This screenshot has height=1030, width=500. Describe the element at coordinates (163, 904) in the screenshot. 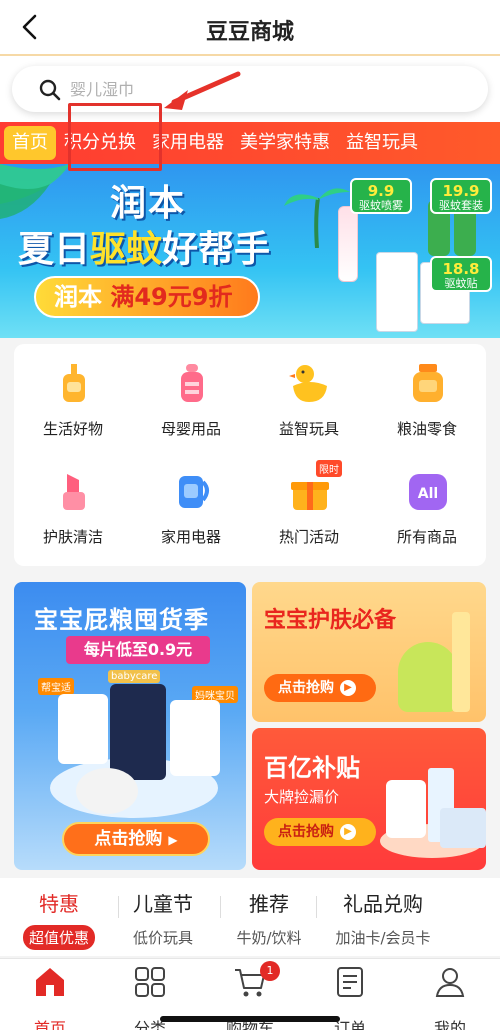

I see `feature-tab-title: 儿童节` at that location.